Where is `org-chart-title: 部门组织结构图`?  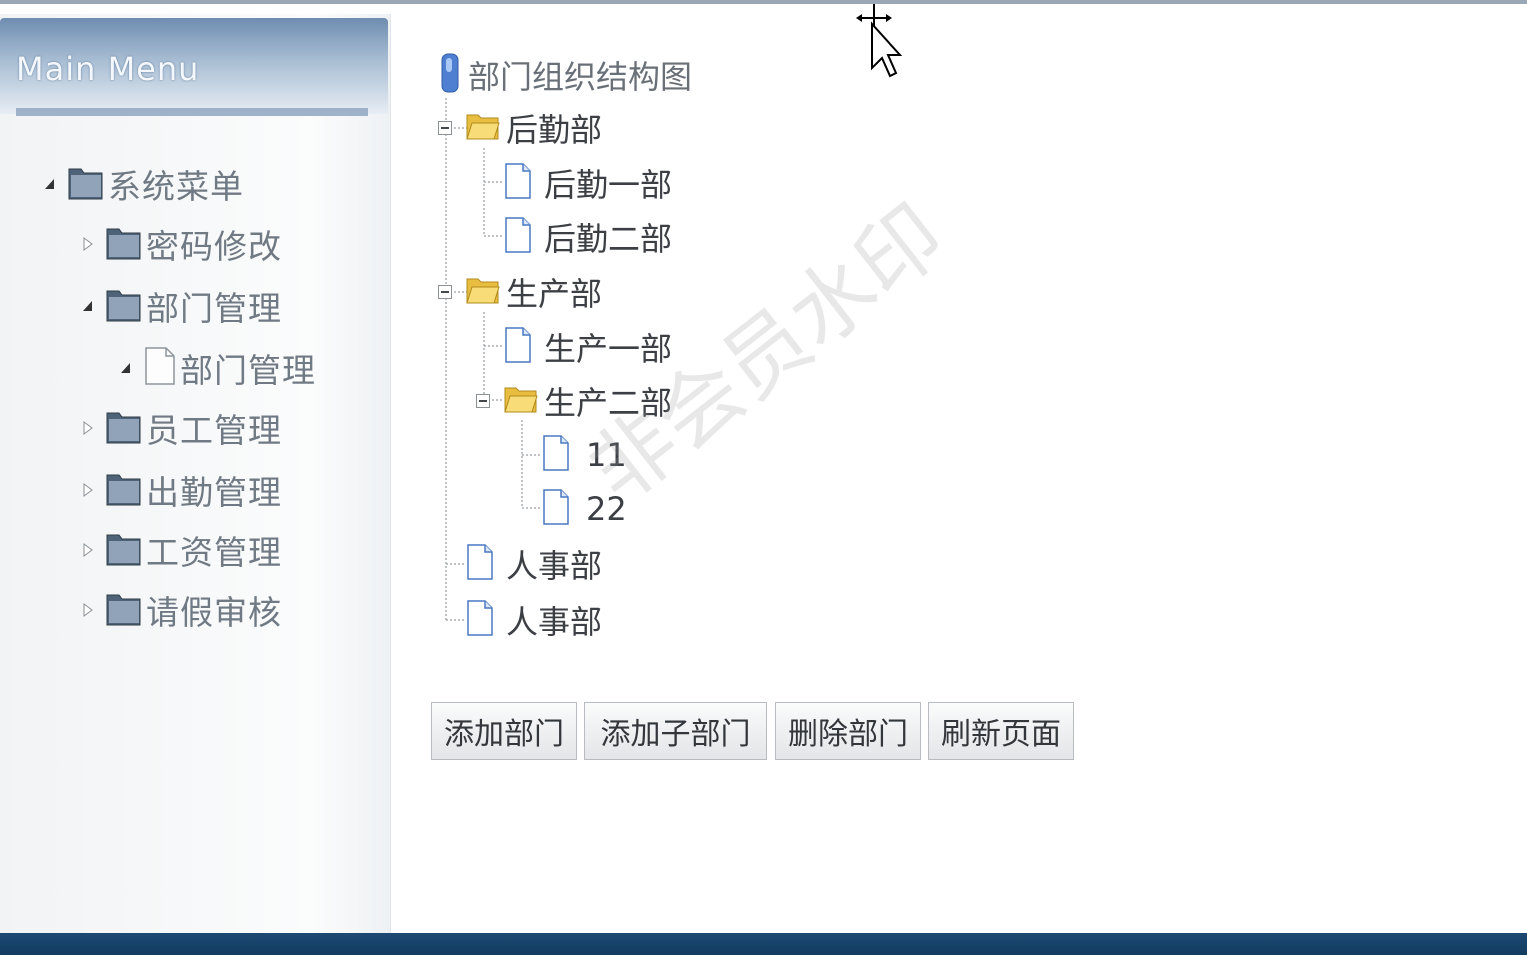
org-chart-title: 部门组织结构图 is located at coordinates (580, 77).